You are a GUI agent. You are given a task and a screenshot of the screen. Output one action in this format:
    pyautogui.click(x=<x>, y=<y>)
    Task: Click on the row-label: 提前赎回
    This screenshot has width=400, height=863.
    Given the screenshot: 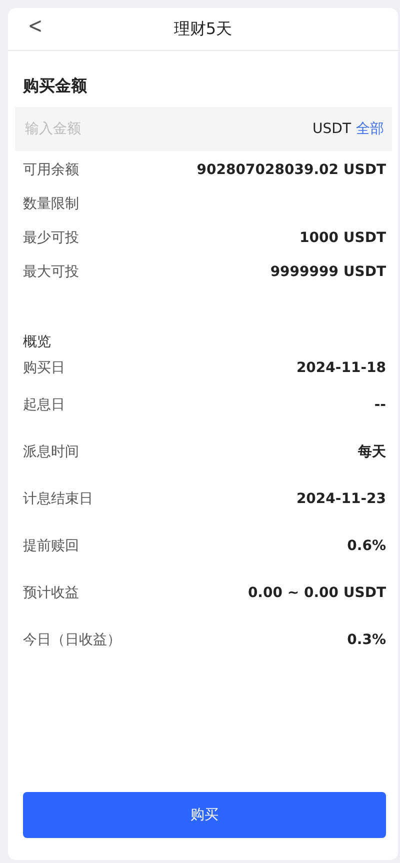 What is the action you would take?
    pyautogui.click(x=51, y=545)
    